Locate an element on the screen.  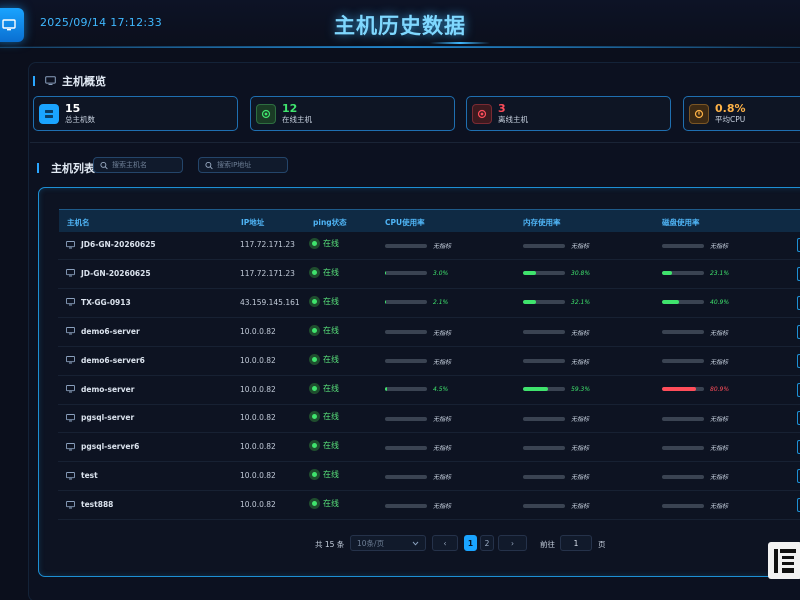
disk-usage: 无指标 is located at coordinates (695, 447).